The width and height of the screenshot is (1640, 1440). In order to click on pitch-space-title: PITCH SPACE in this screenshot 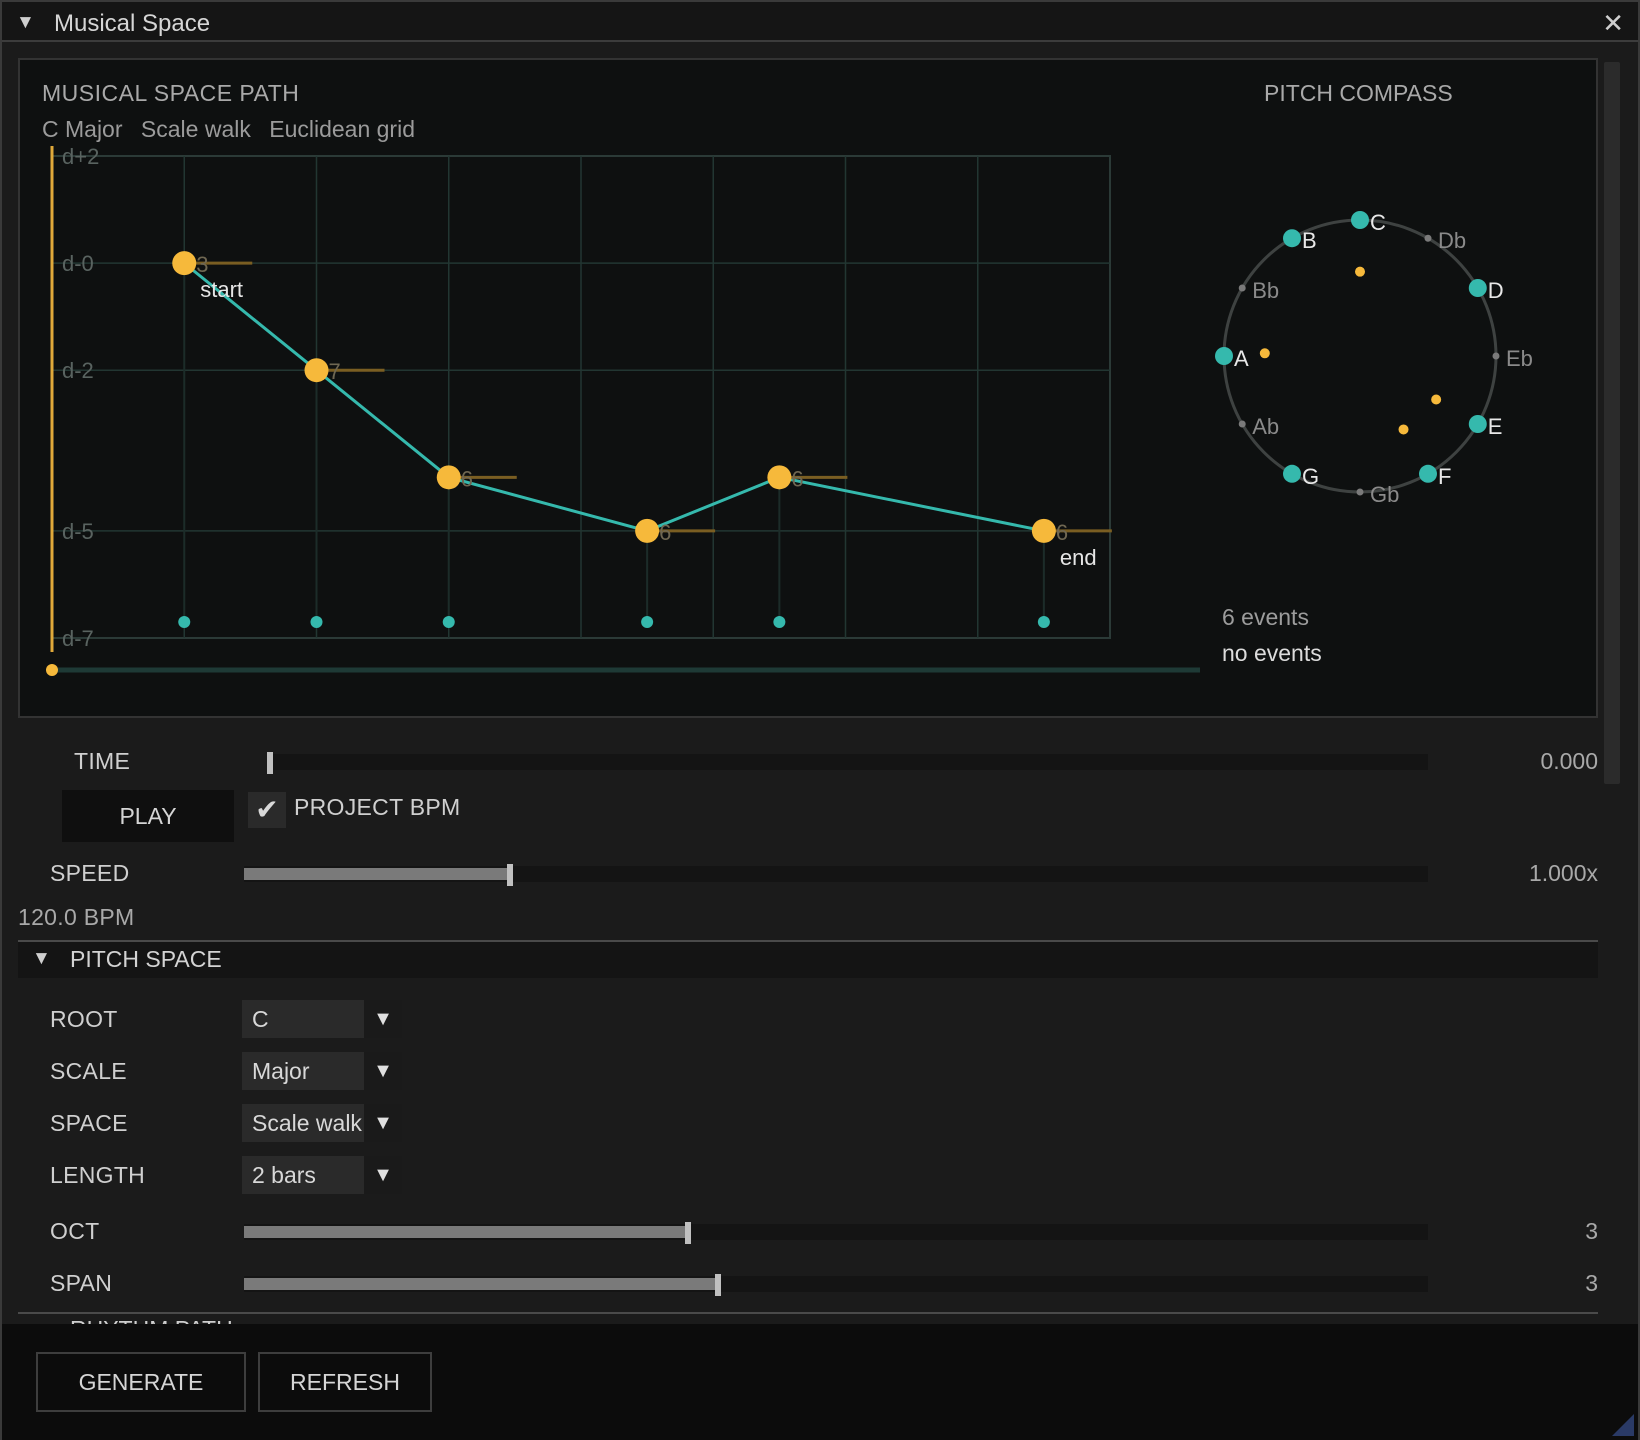, I will do `click(146, 959)`.